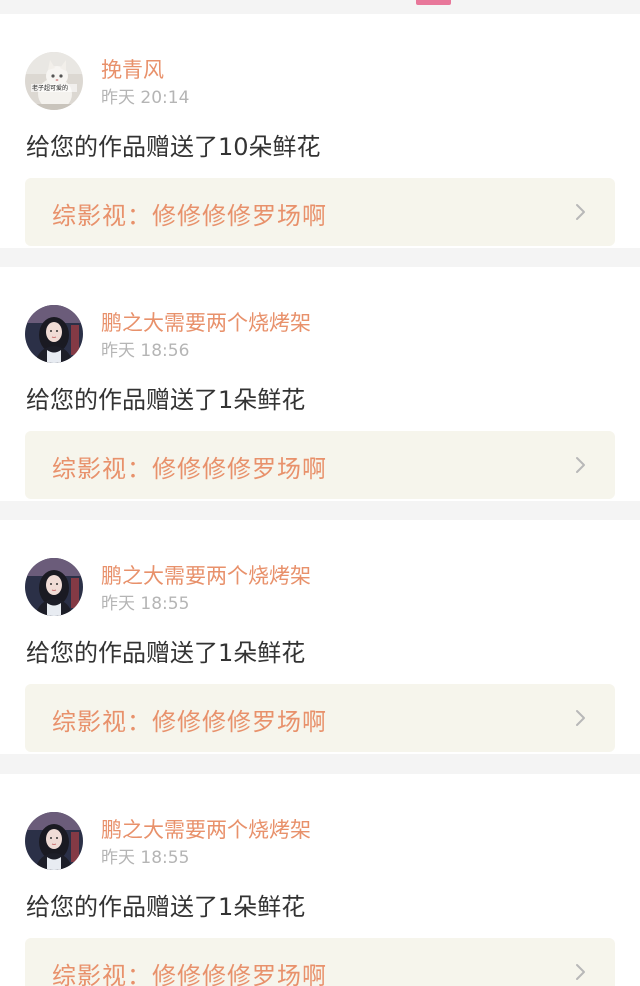  I want to click on user-avatar: 老子超可爱的, so click(54, 81).